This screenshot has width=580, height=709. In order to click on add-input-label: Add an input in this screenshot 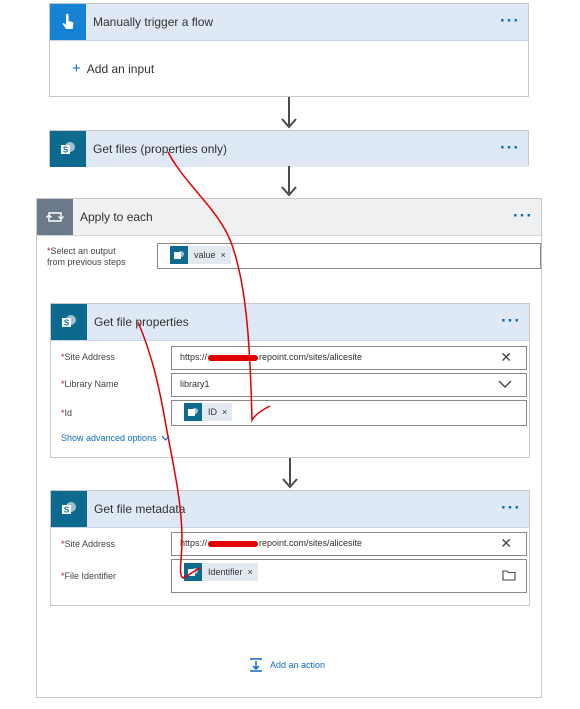, I will do `click(120, 69)`.